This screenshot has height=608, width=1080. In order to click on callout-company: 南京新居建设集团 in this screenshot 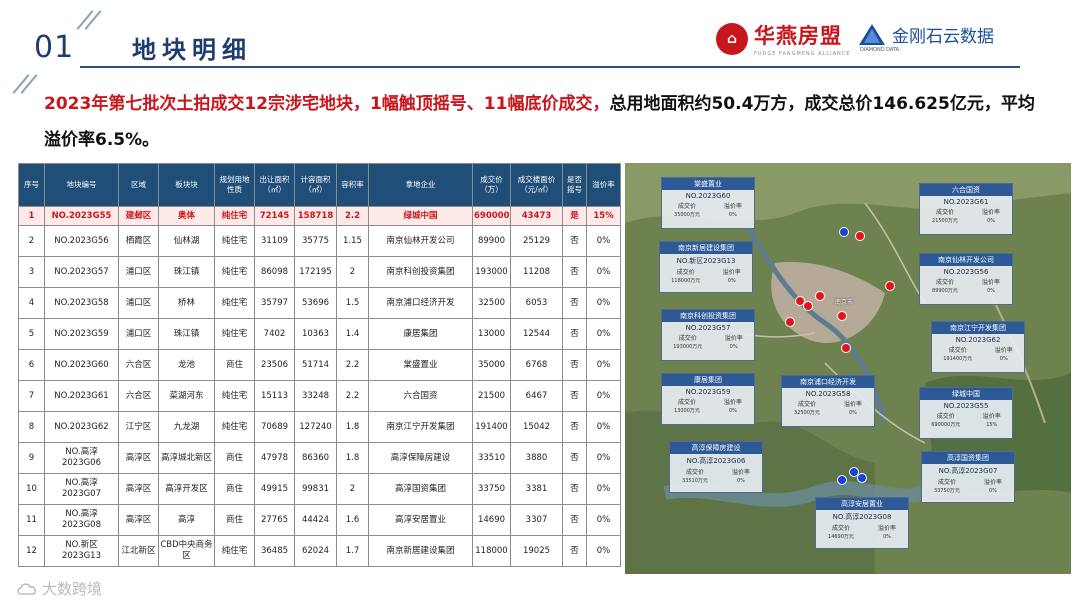, I will do `click(706, 248)`.